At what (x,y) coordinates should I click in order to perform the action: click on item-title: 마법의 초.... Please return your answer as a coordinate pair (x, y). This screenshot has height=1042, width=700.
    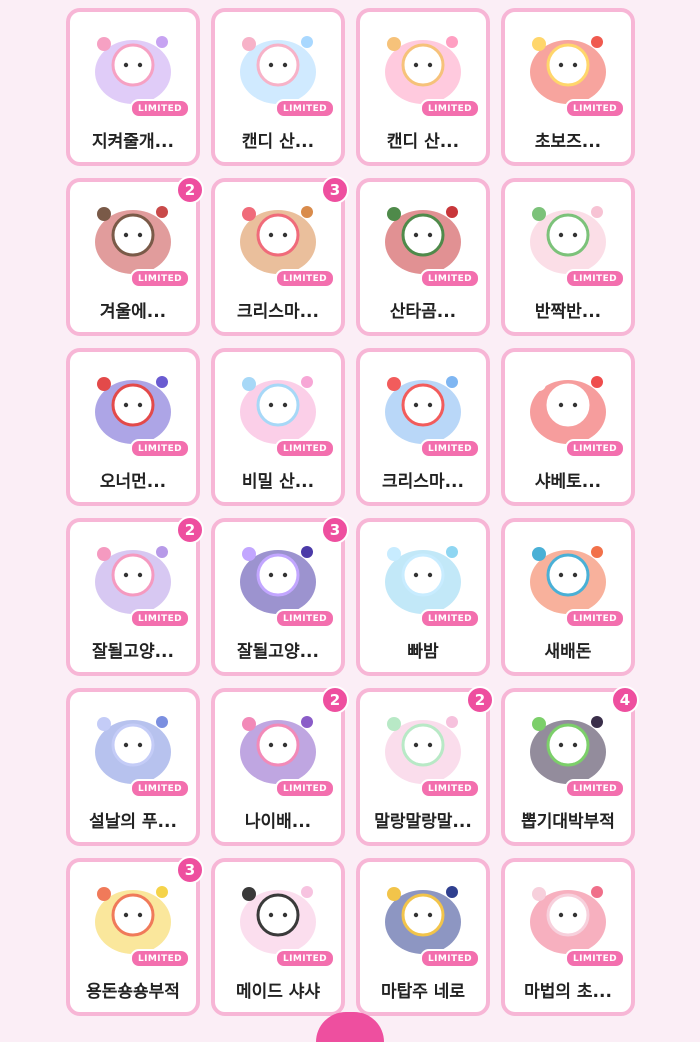
    Looking at the image, I should click on (568, 992).